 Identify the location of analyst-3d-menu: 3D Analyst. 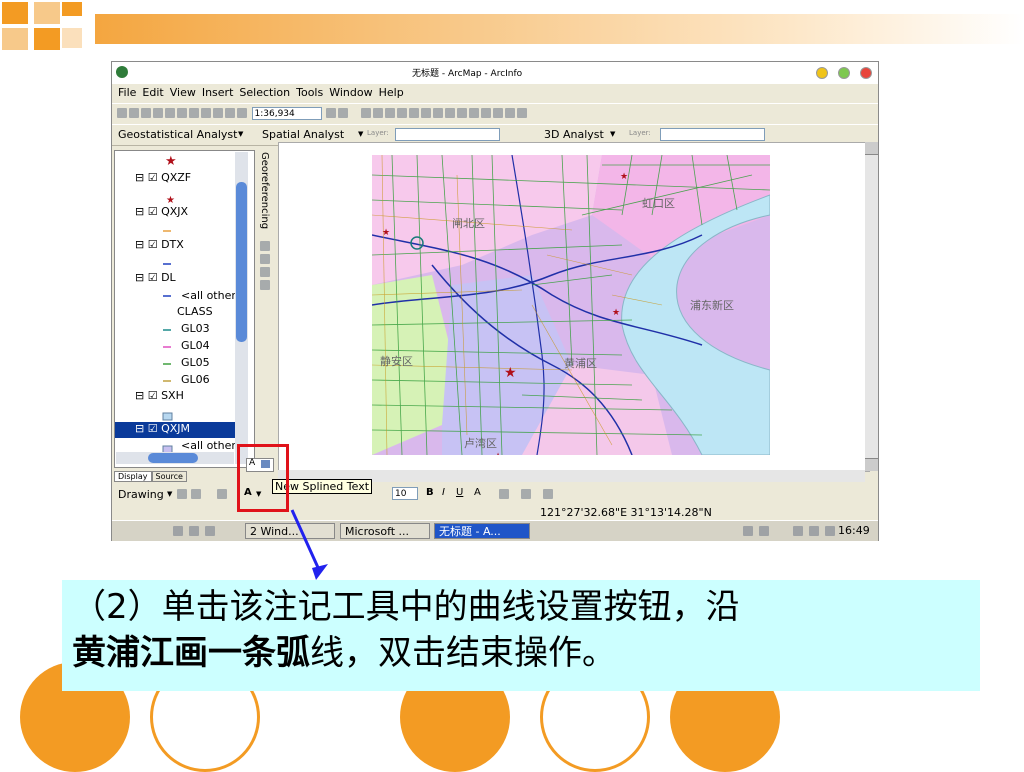
(574, 134).